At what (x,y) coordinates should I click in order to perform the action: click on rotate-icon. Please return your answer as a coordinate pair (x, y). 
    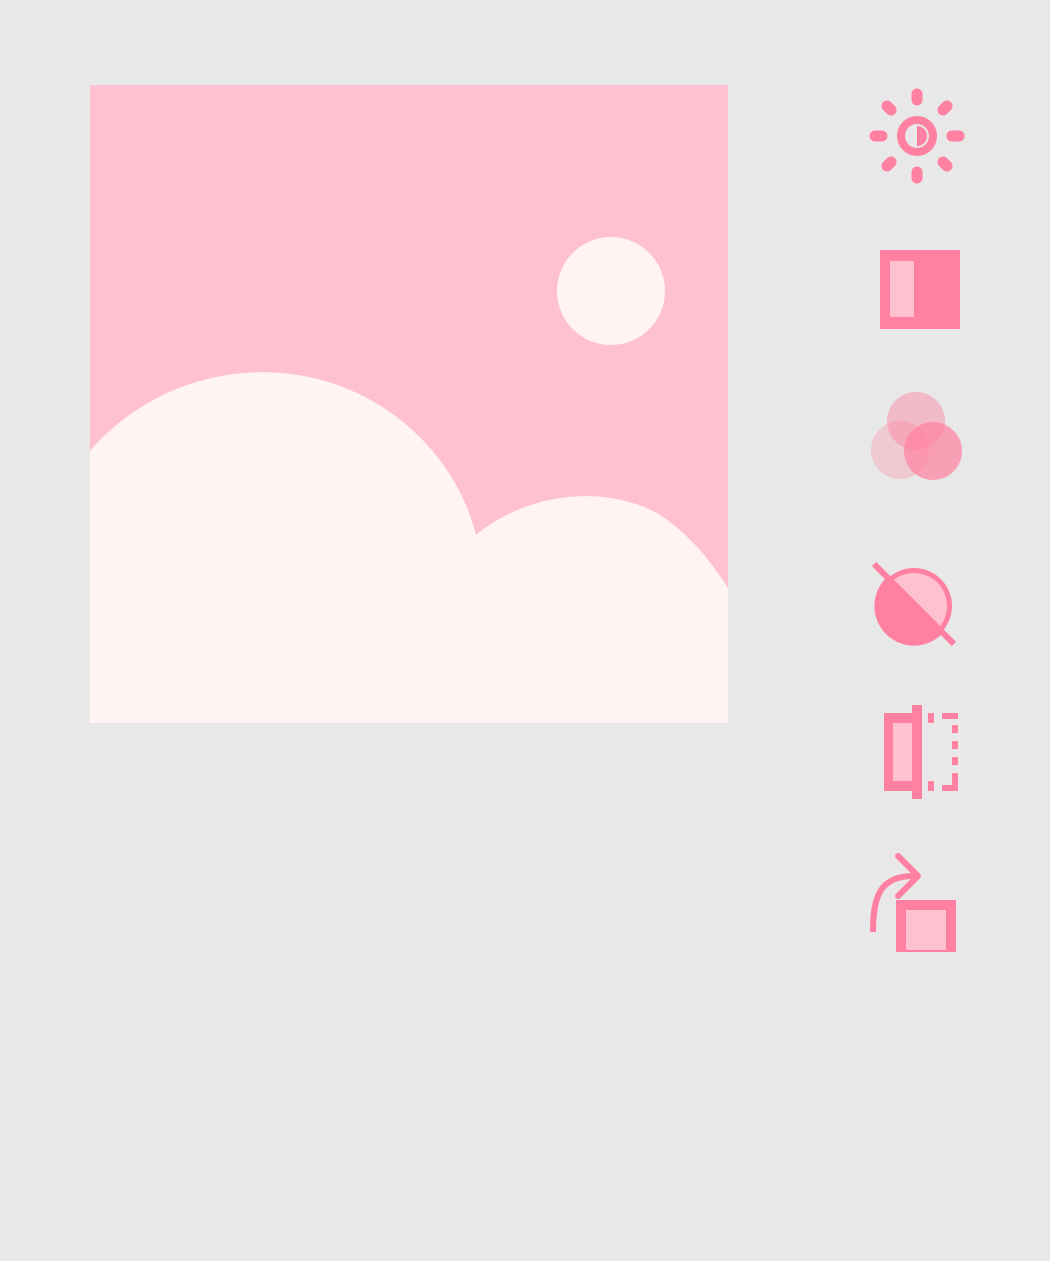
    Looking at the image, I should click on (913, 902).